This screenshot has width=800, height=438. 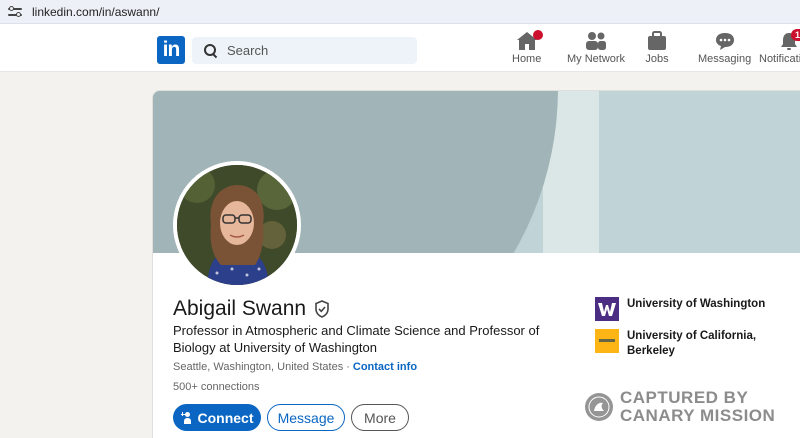 I want to click on person-add-icon, so click(x=186, y=417).